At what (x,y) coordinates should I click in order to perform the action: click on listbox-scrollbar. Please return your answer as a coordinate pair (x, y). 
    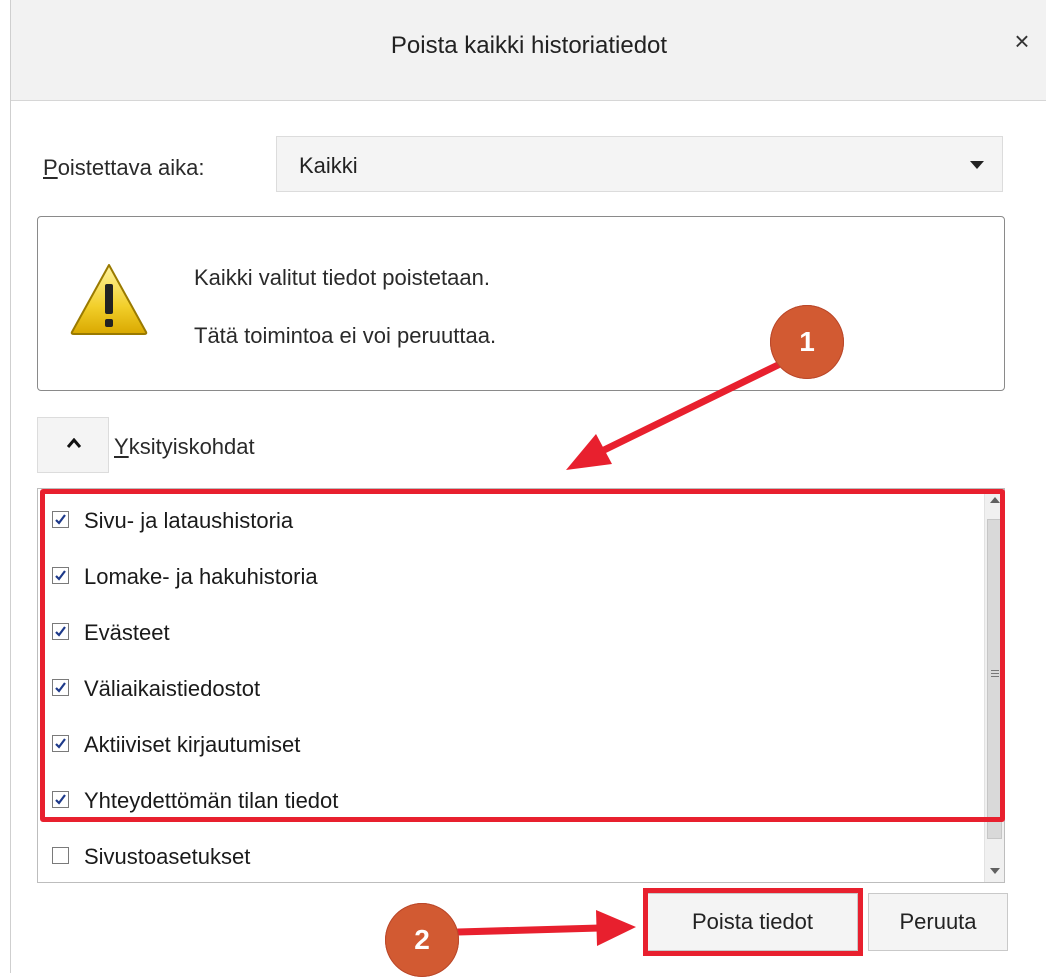
    Looking at the image, I should click on (994, 685).